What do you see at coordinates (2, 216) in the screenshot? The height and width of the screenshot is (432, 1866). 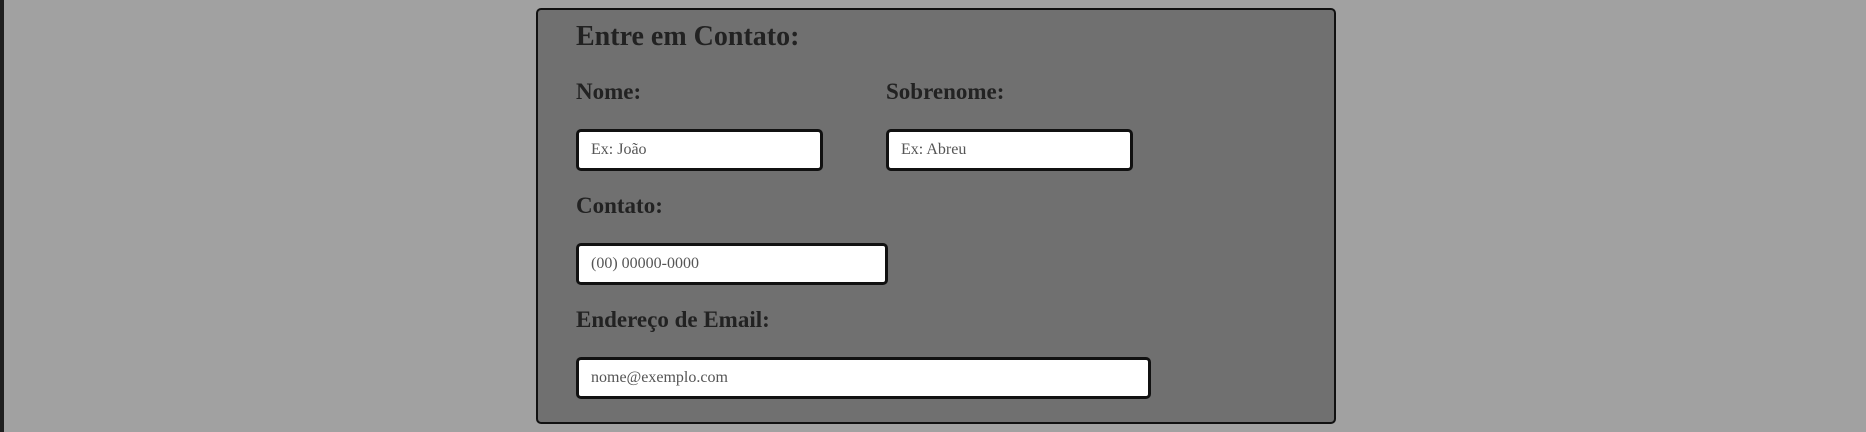 I see `window-left-edge` at bounding box center [2, 216].